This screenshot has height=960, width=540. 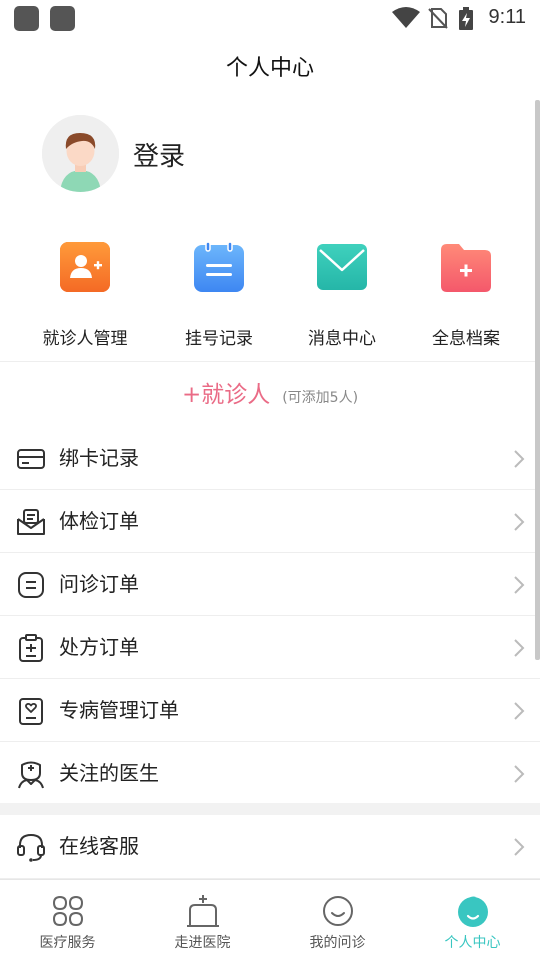 What do you see at coordinates (85, 339) in the screenshot?
I see `shortcut-label: 就诊人管理` at bounding box center [85, 339].